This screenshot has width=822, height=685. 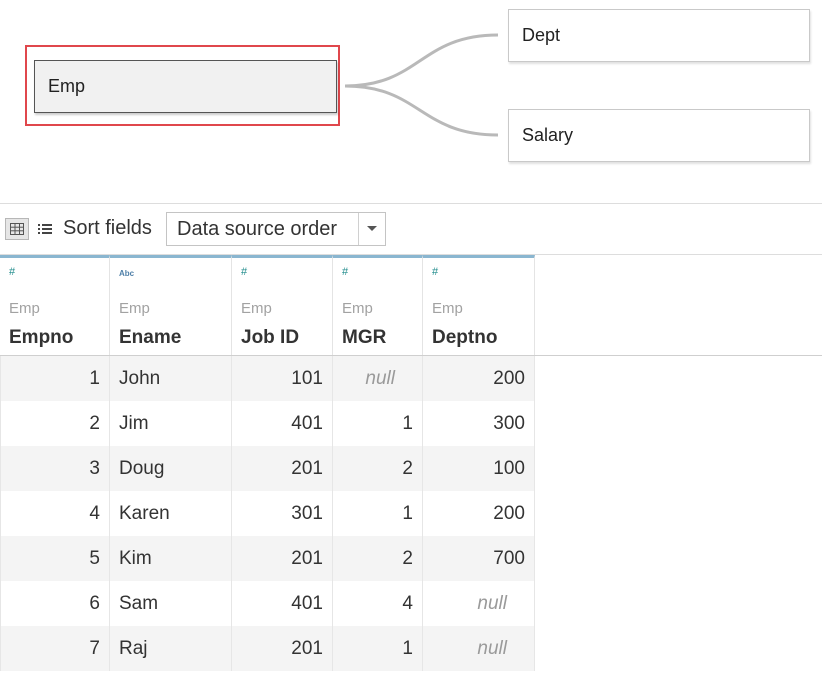 What do you see at coordinates (479, 423) in the screenshot?
I see `table-cell: 300` at bounding box center [479, 423].